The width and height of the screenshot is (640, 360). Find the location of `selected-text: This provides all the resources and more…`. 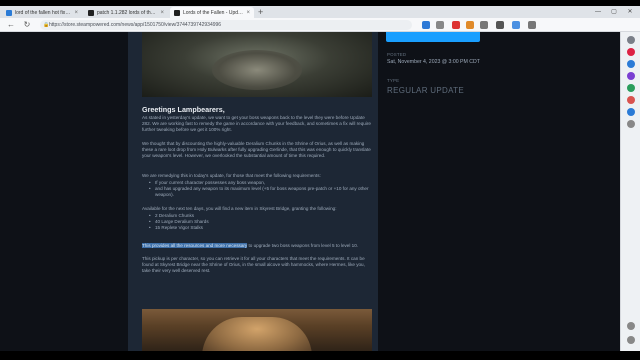

selected-text: This provides all the resources and more… is located at coordinates (195, 245).